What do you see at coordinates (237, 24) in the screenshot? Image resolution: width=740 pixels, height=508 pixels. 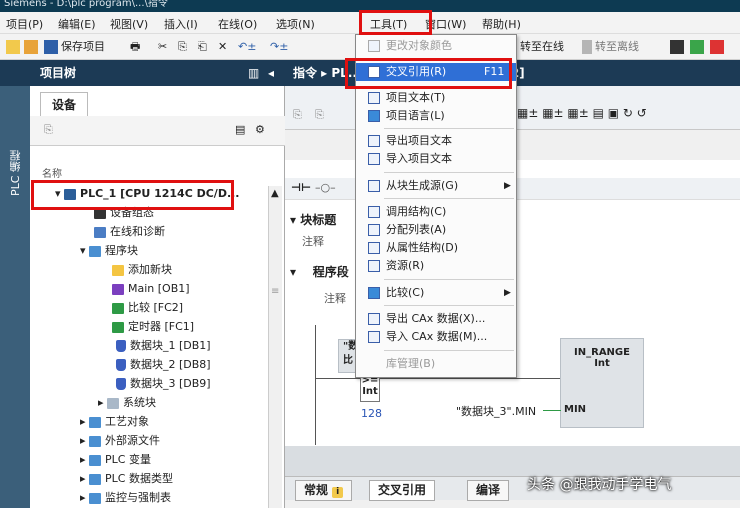 I see `menu-online: 在线(O)` at bounding box center [237, 24].